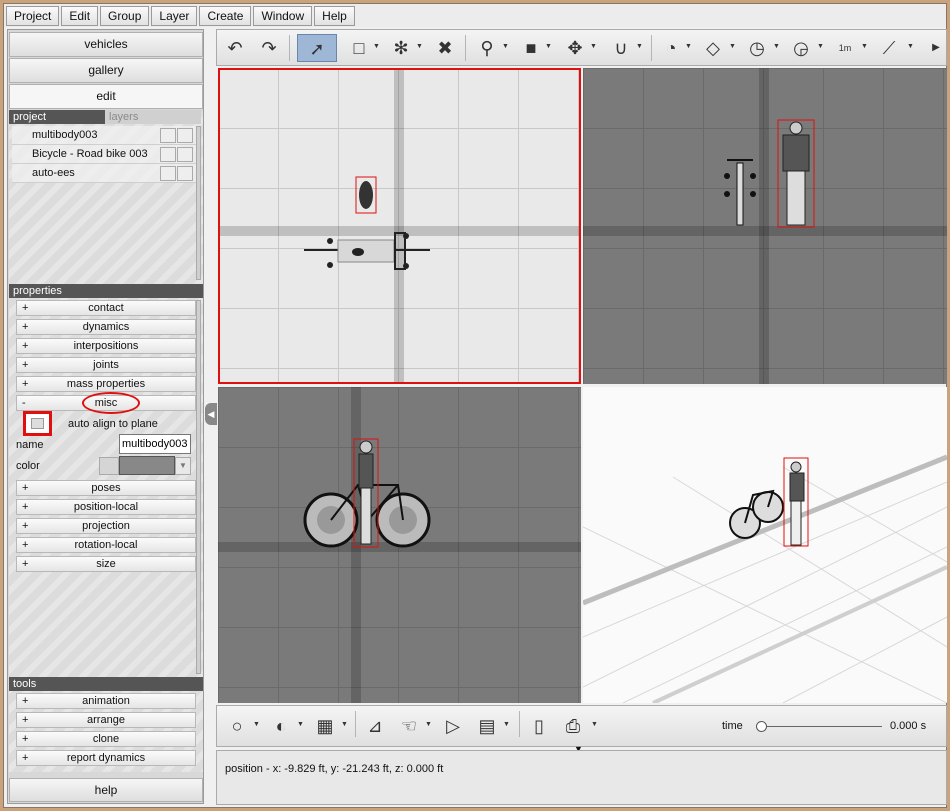 Image resolution: width=950 pixels, height=811 pixels. Describe the element at coordinates (106, 720) in the screenshot. I see `tool-arrange: + arrange` at that location.